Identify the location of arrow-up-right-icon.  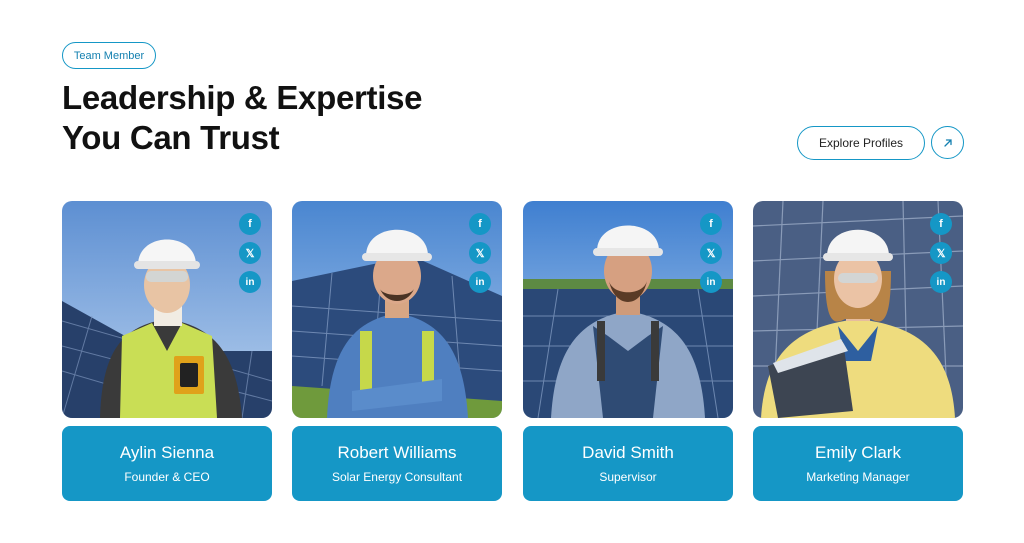
(947, 142).